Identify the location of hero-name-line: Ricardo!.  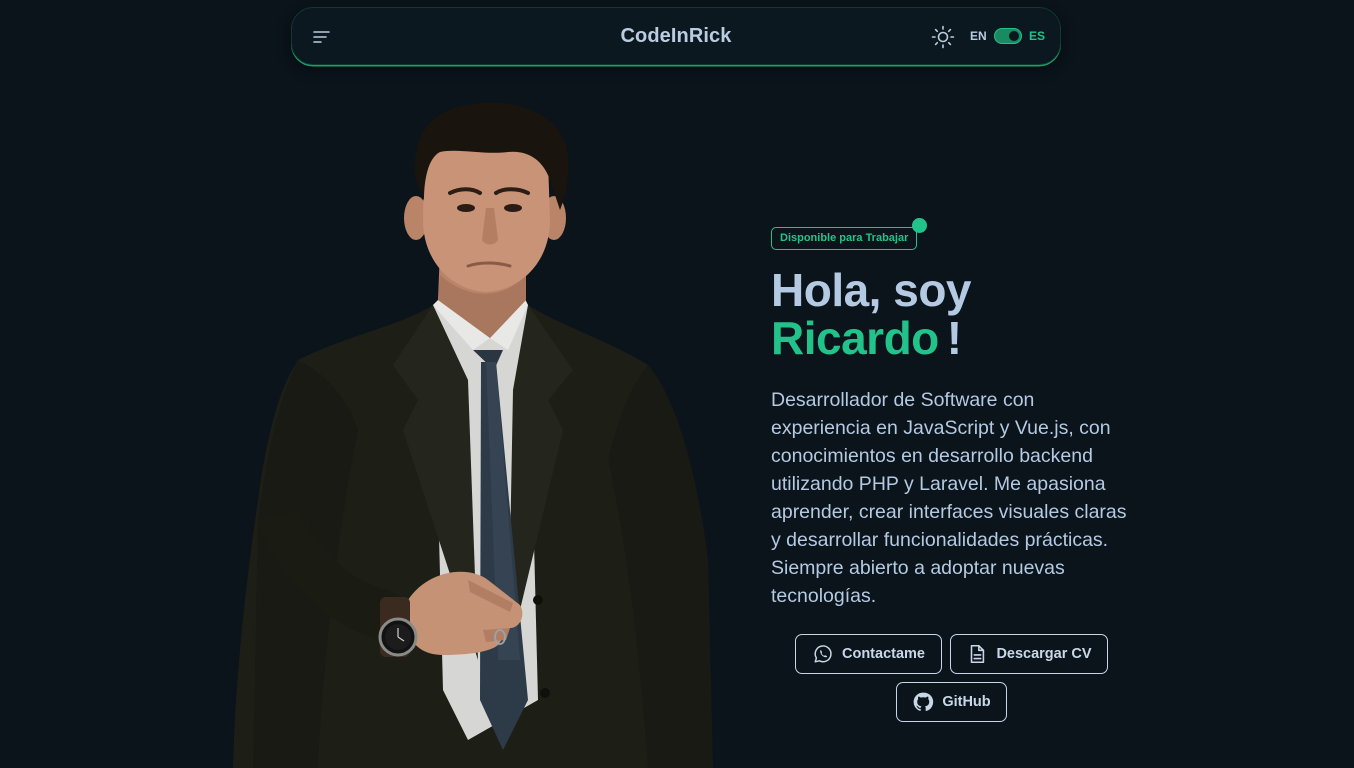
(866, 338).